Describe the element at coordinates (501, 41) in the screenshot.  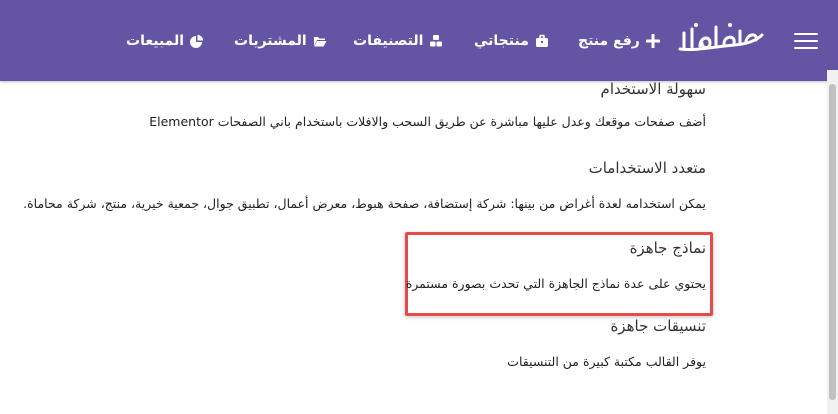
I see `nav-my-products-label: منتجاتي` at that location.